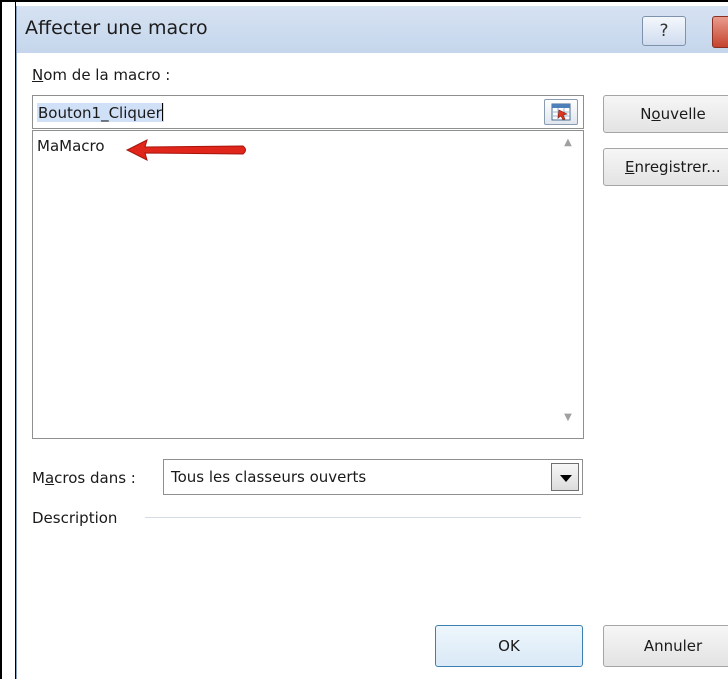 The width and height of the screenshot is (728, 679). What do you see at coordinates (665, 114) in the screenshot?
I see `new-button: Nouvelle` at bounding box center [665, 114].